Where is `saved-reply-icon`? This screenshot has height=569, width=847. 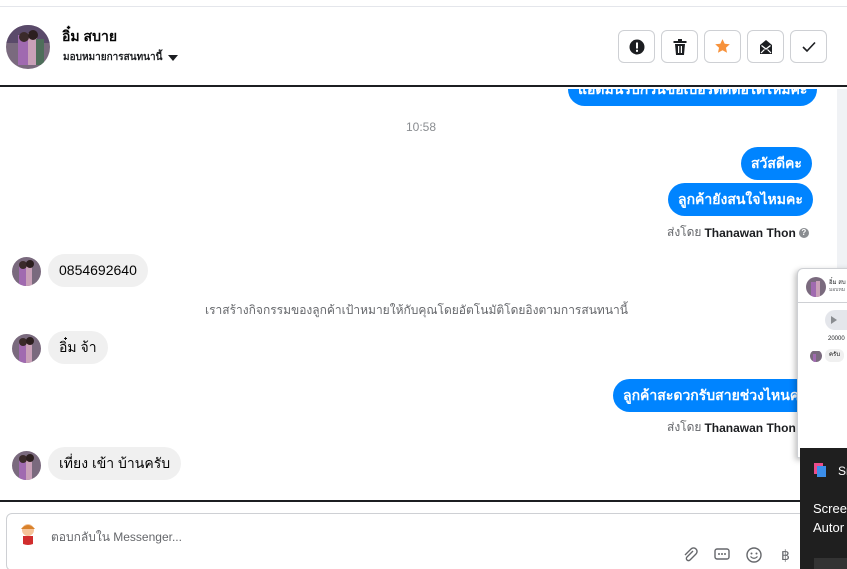 saved-reply-icon is located at coordinates (722, 555).